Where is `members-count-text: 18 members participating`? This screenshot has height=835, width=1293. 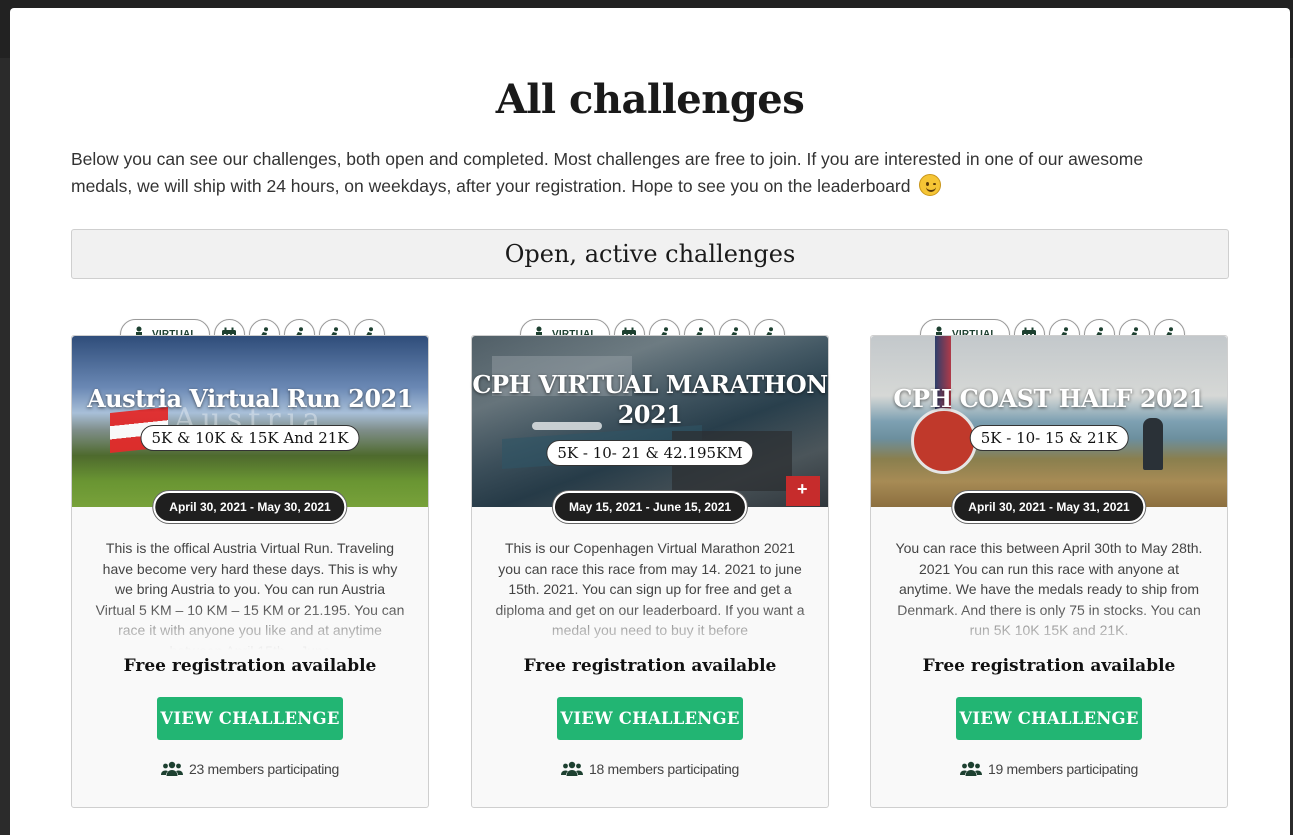 members-count-text: 18 members participating is located at coordinates (664, 769).